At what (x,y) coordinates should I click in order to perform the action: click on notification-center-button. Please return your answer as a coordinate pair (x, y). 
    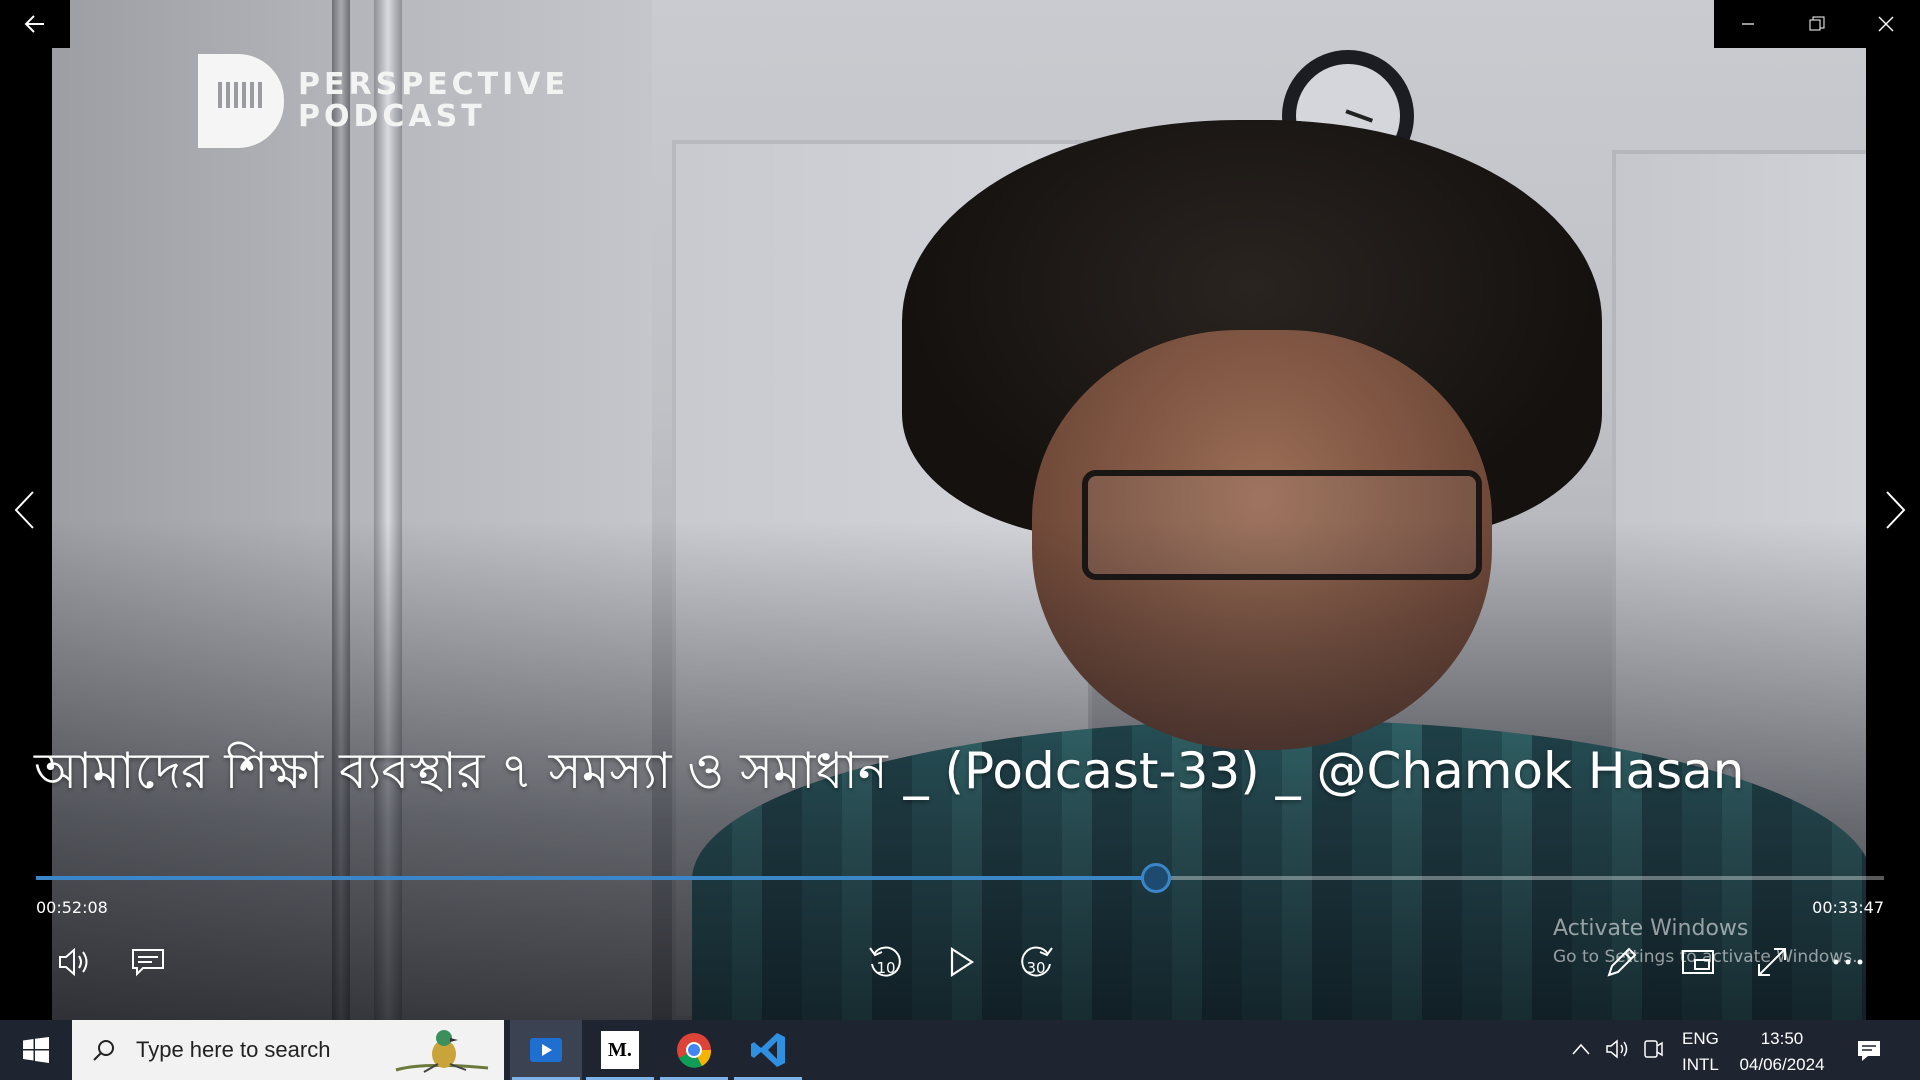
    Looking at the image, I should click on (1869, 1051).